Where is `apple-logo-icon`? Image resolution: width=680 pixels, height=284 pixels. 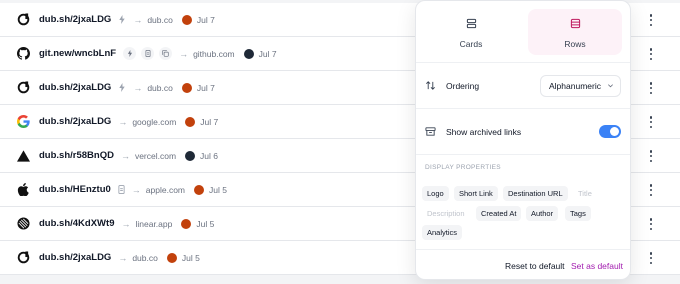
apple-logo-icon is located at coordinates (23, 190).